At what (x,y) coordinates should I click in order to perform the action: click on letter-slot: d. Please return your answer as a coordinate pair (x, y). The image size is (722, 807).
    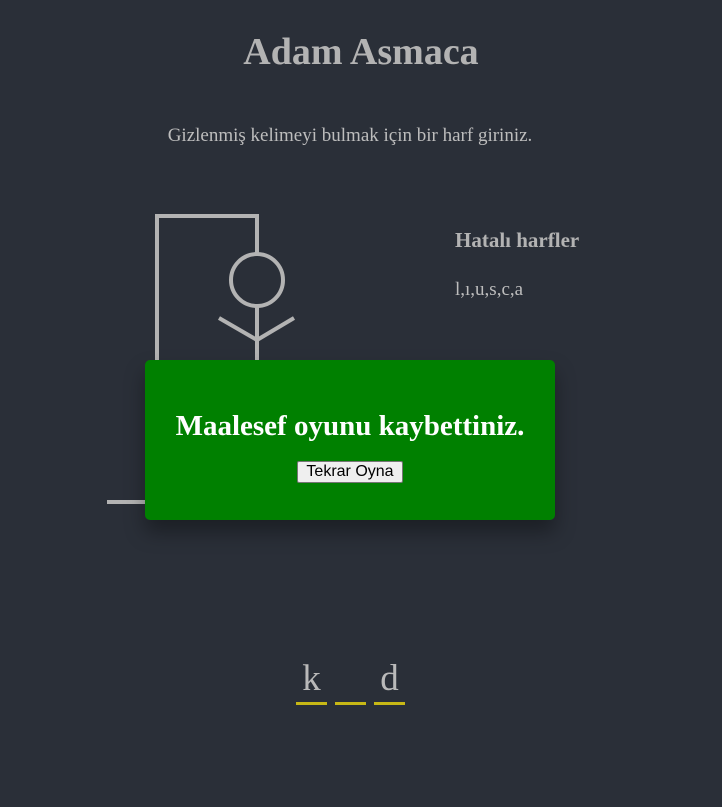
    Looking at the image, I should click on (389, 680).